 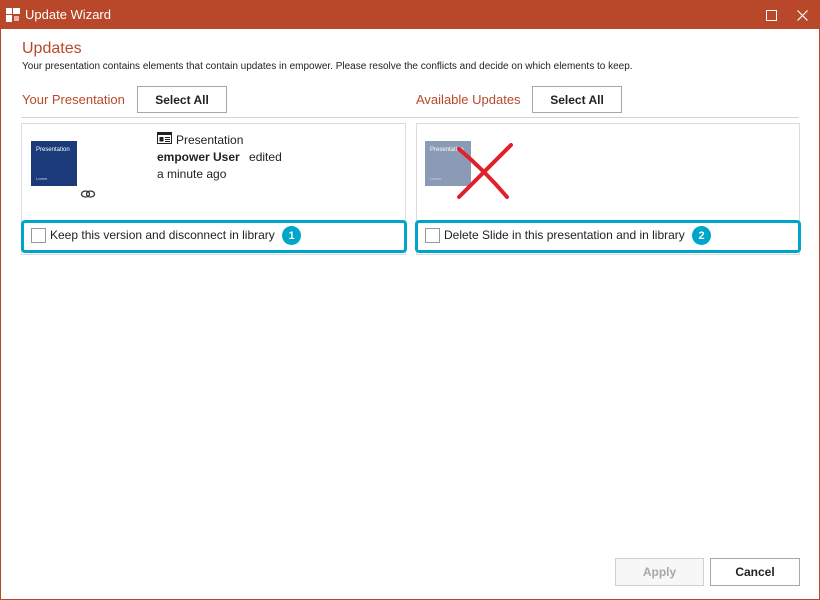 What do you see at coordinates (13, 15) in the screenshot?
I see `app-logo-icon` at bounding box center [13, 15].